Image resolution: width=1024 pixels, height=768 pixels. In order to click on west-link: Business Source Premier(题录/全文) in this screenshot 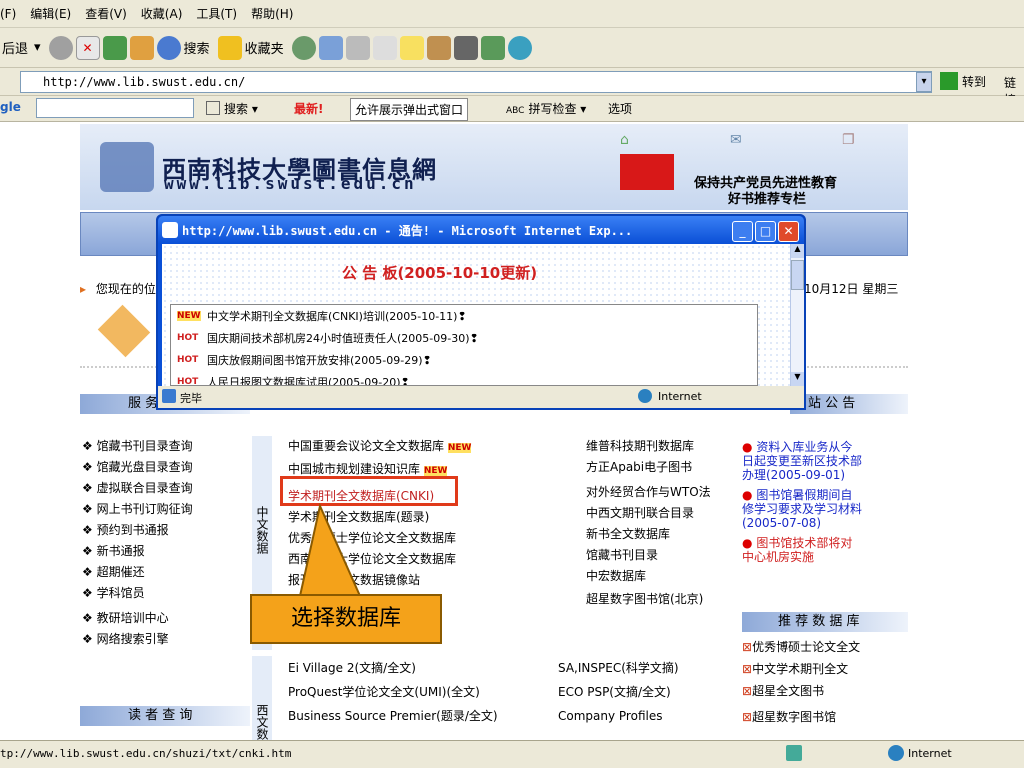, I will do `click(423, 716)`.